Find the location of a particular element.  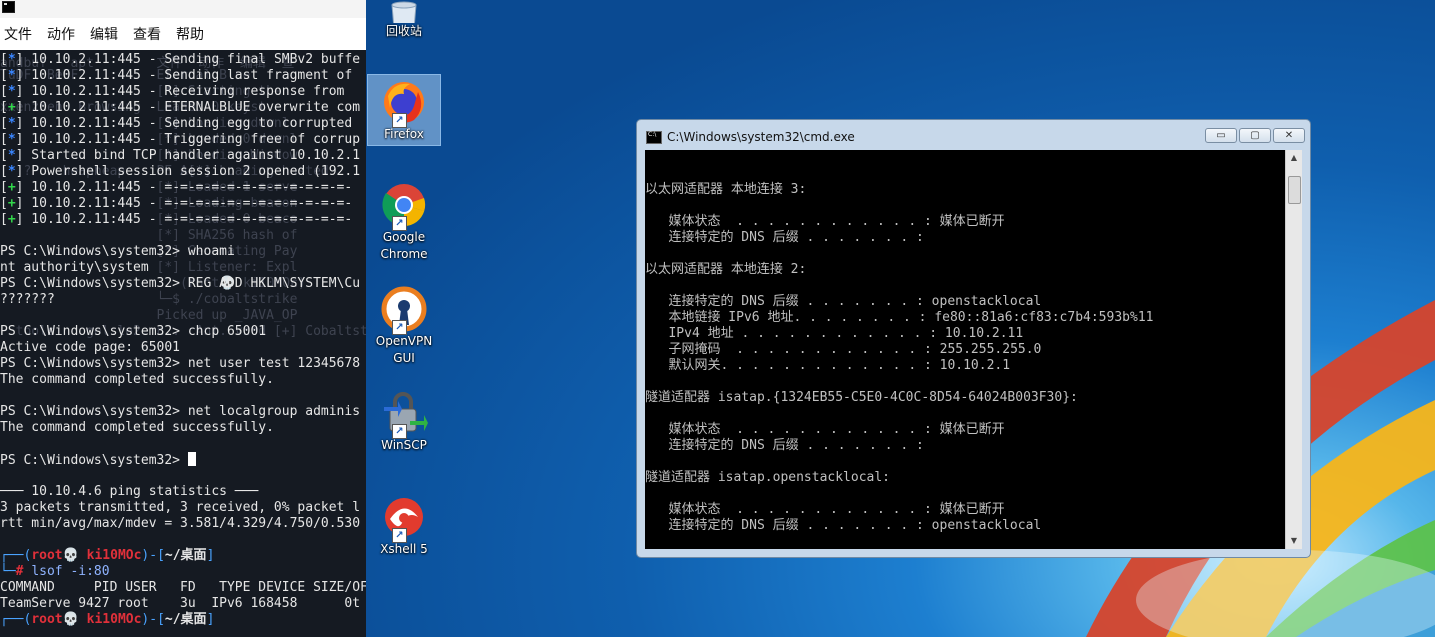

terminal-line: PS C:\Windows\system32> is located at coordinates (183, 460).